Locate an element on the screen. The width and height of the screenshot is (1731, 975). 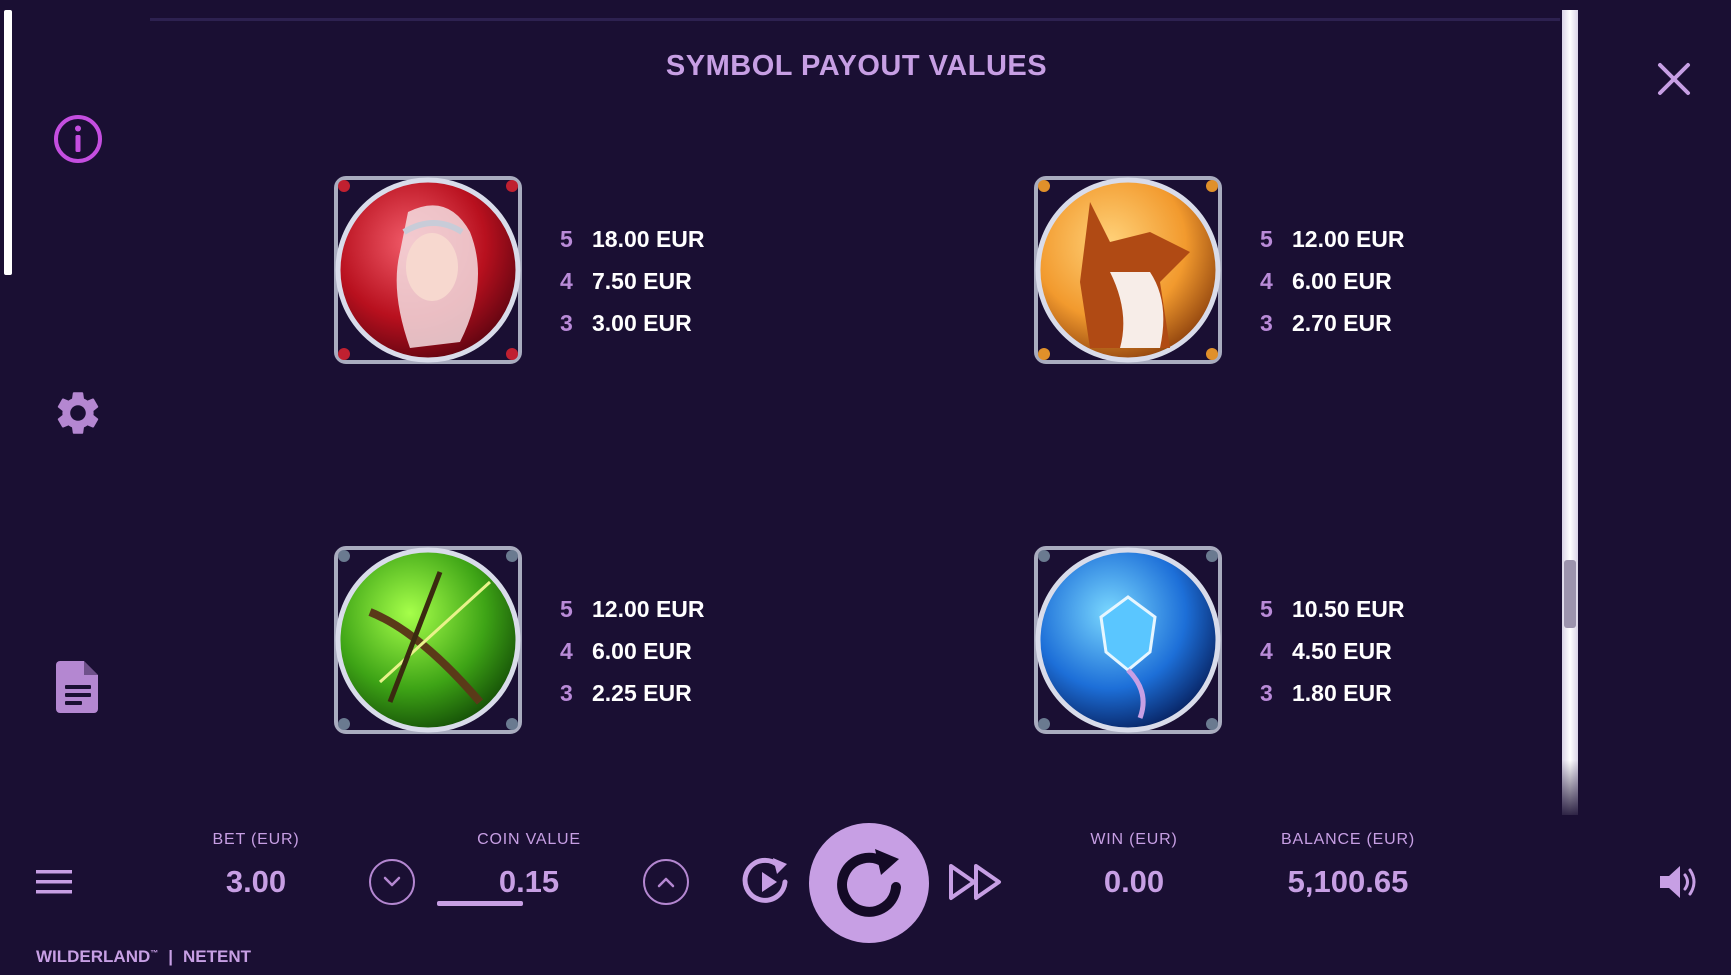
menu-button is located at coordinates (54, 882).